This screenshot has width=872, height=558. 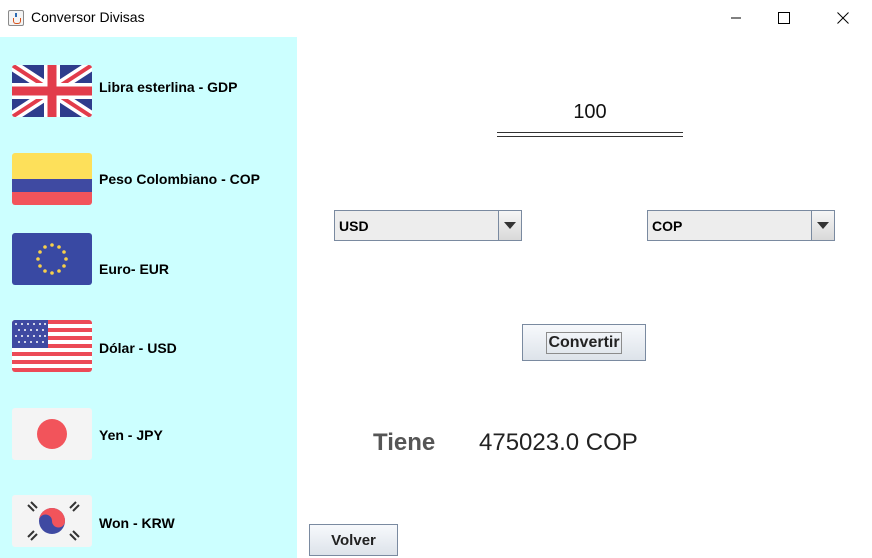 What do you see at coordinates (16, 18) in the screenshot?
I see `java-app-icon` at bounding box center [16, 18].